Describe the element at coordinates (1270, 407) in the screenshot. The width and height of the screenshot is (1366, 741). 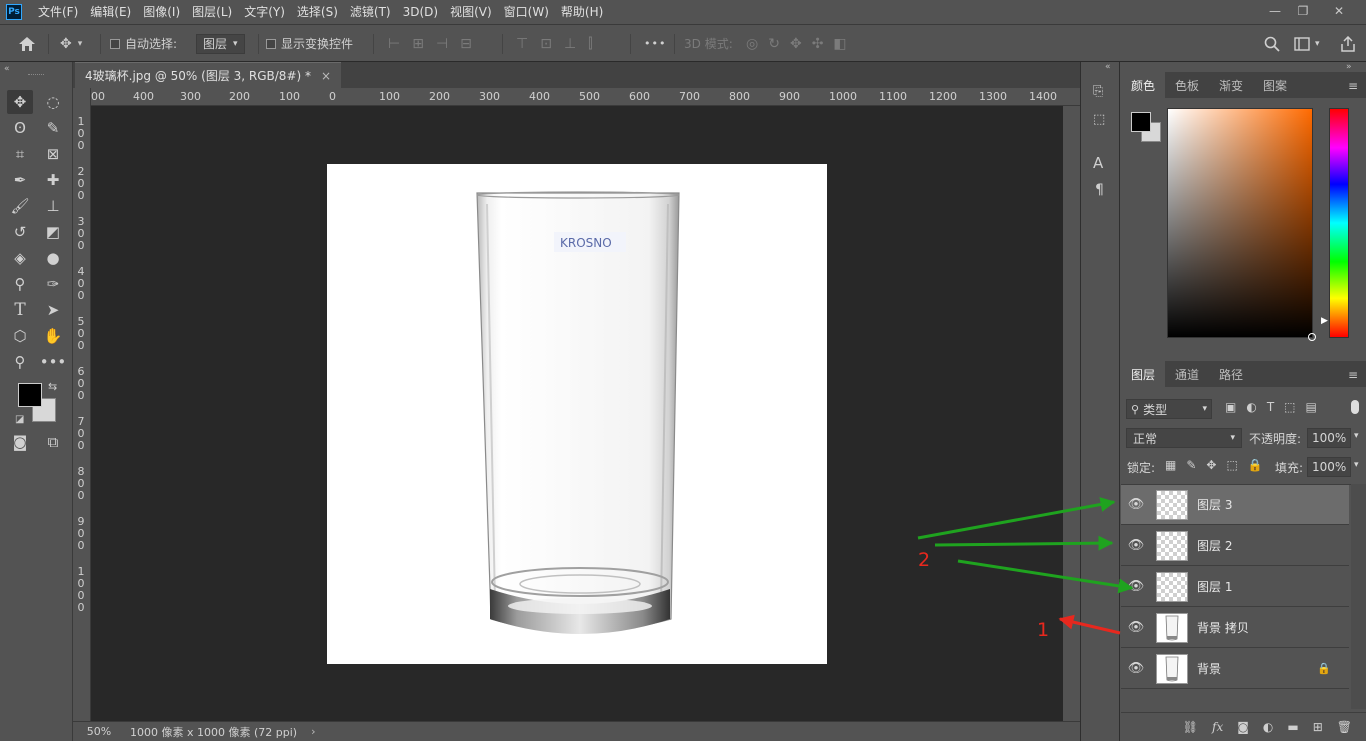
I see `filter-type-icon: T` at that location.